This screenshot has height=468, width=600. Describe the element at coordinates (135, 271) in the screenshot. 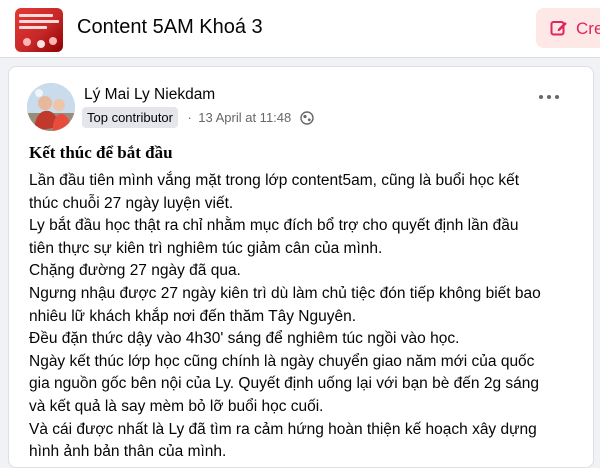

I see `post-line: Chặng đường 27 ngày đã qua.` at that location.